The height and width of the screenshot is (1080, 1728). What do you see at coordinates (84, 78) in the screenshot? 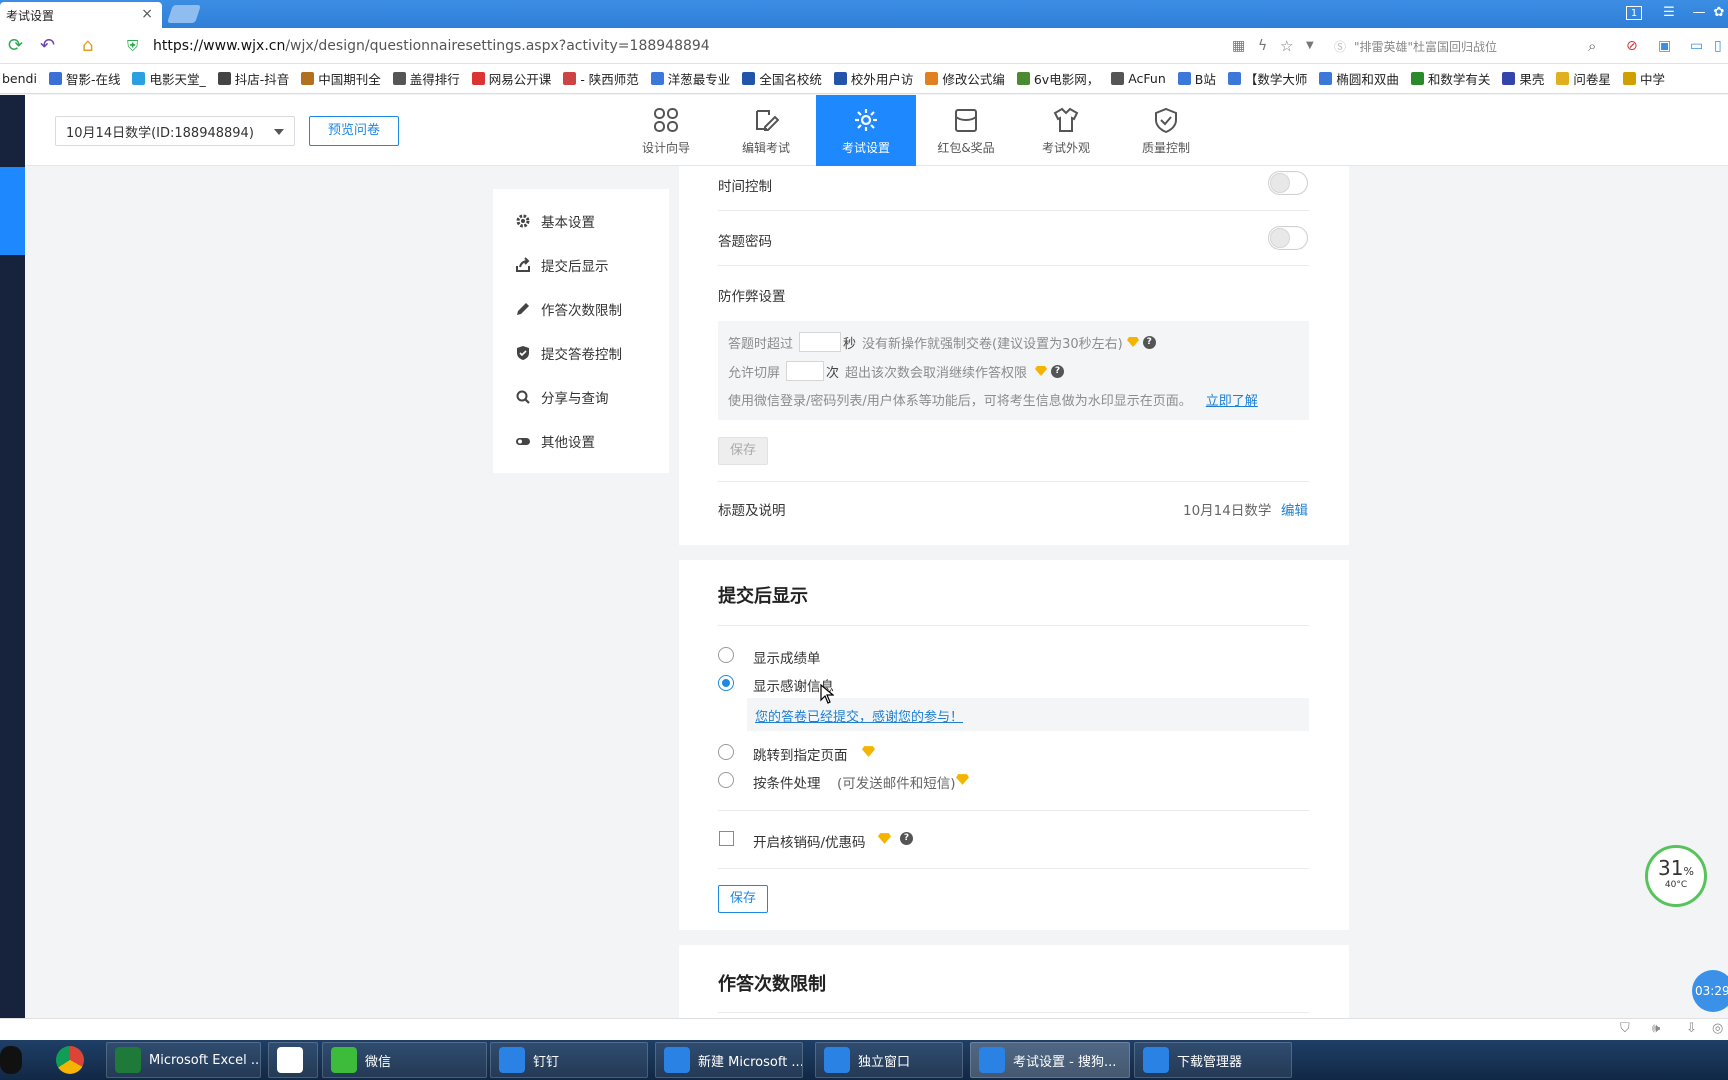
I see `bookmark-item: 智影-在线` at bounding box center [84, 78].